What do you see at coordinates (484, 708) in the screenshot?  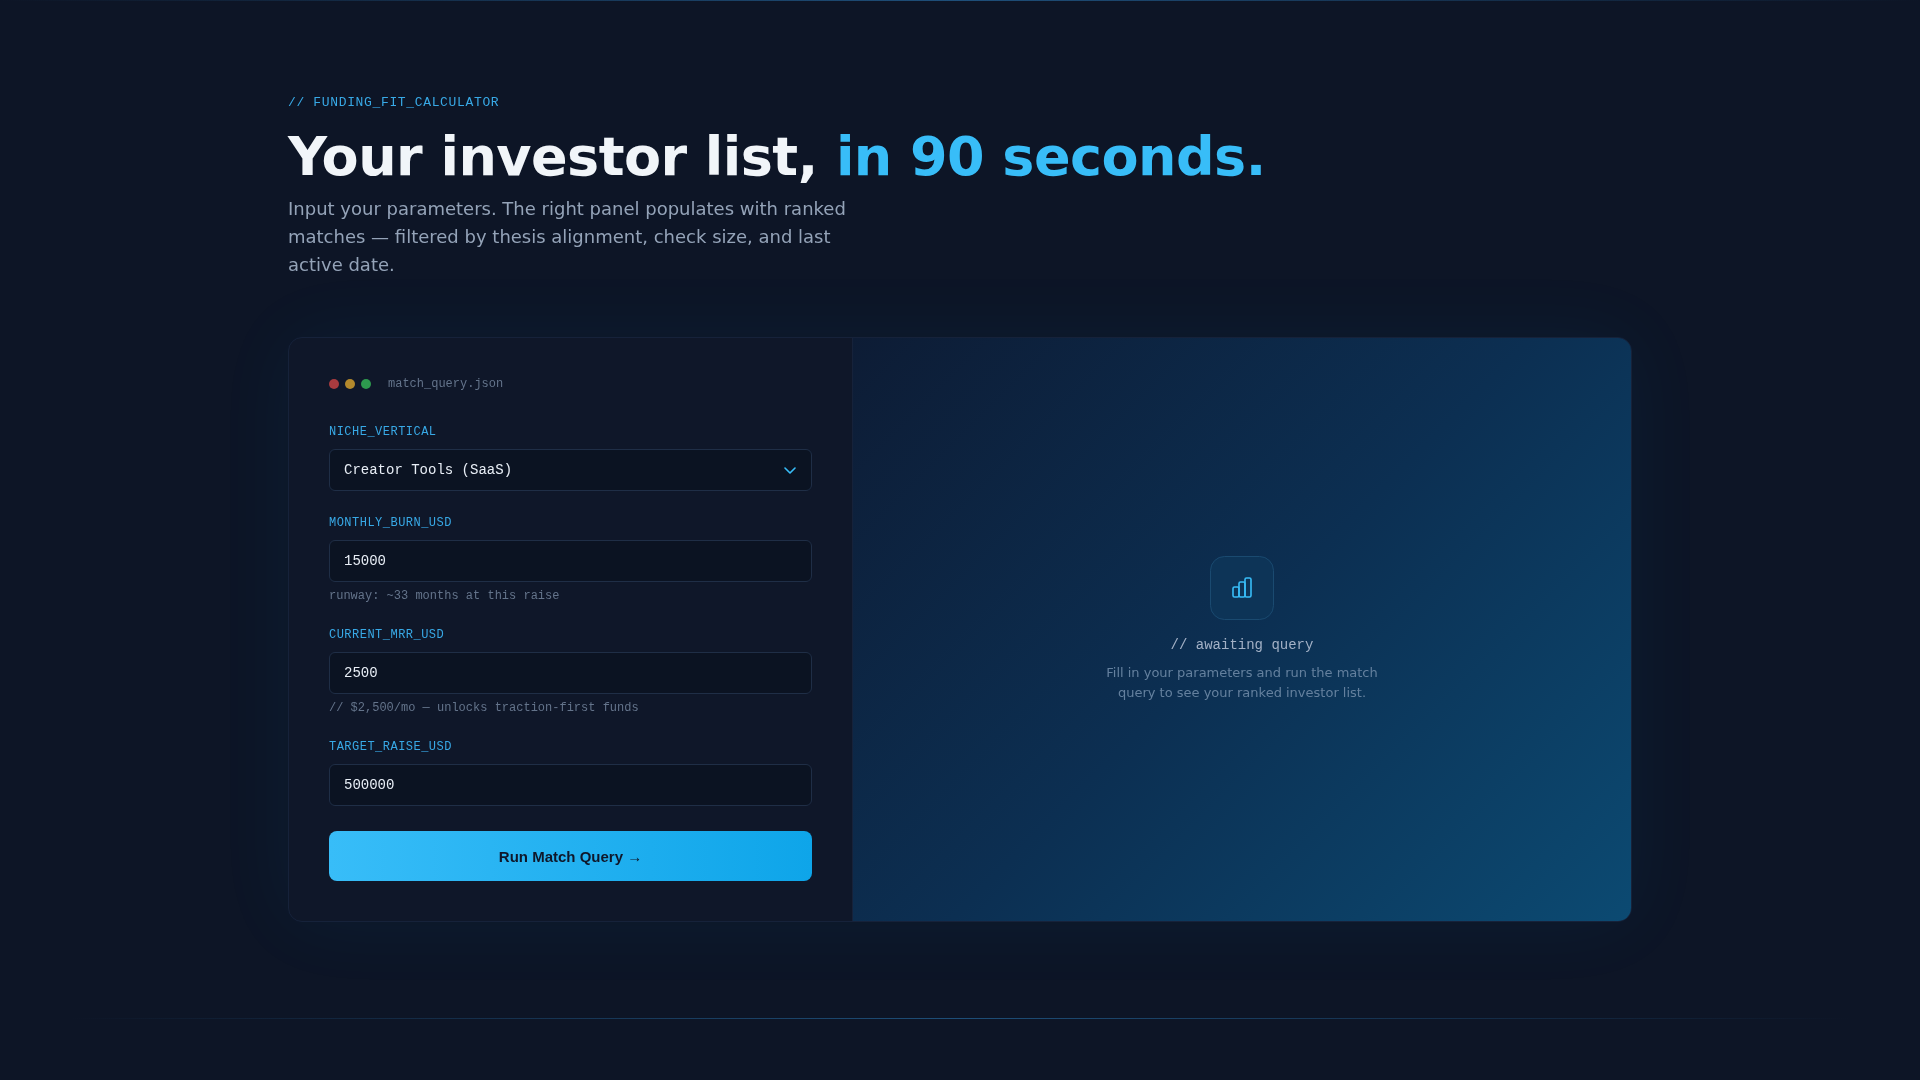 I see `field-hint: // $2,500/mo — unlocks traction-first funds` at bounding box center [484, 708].